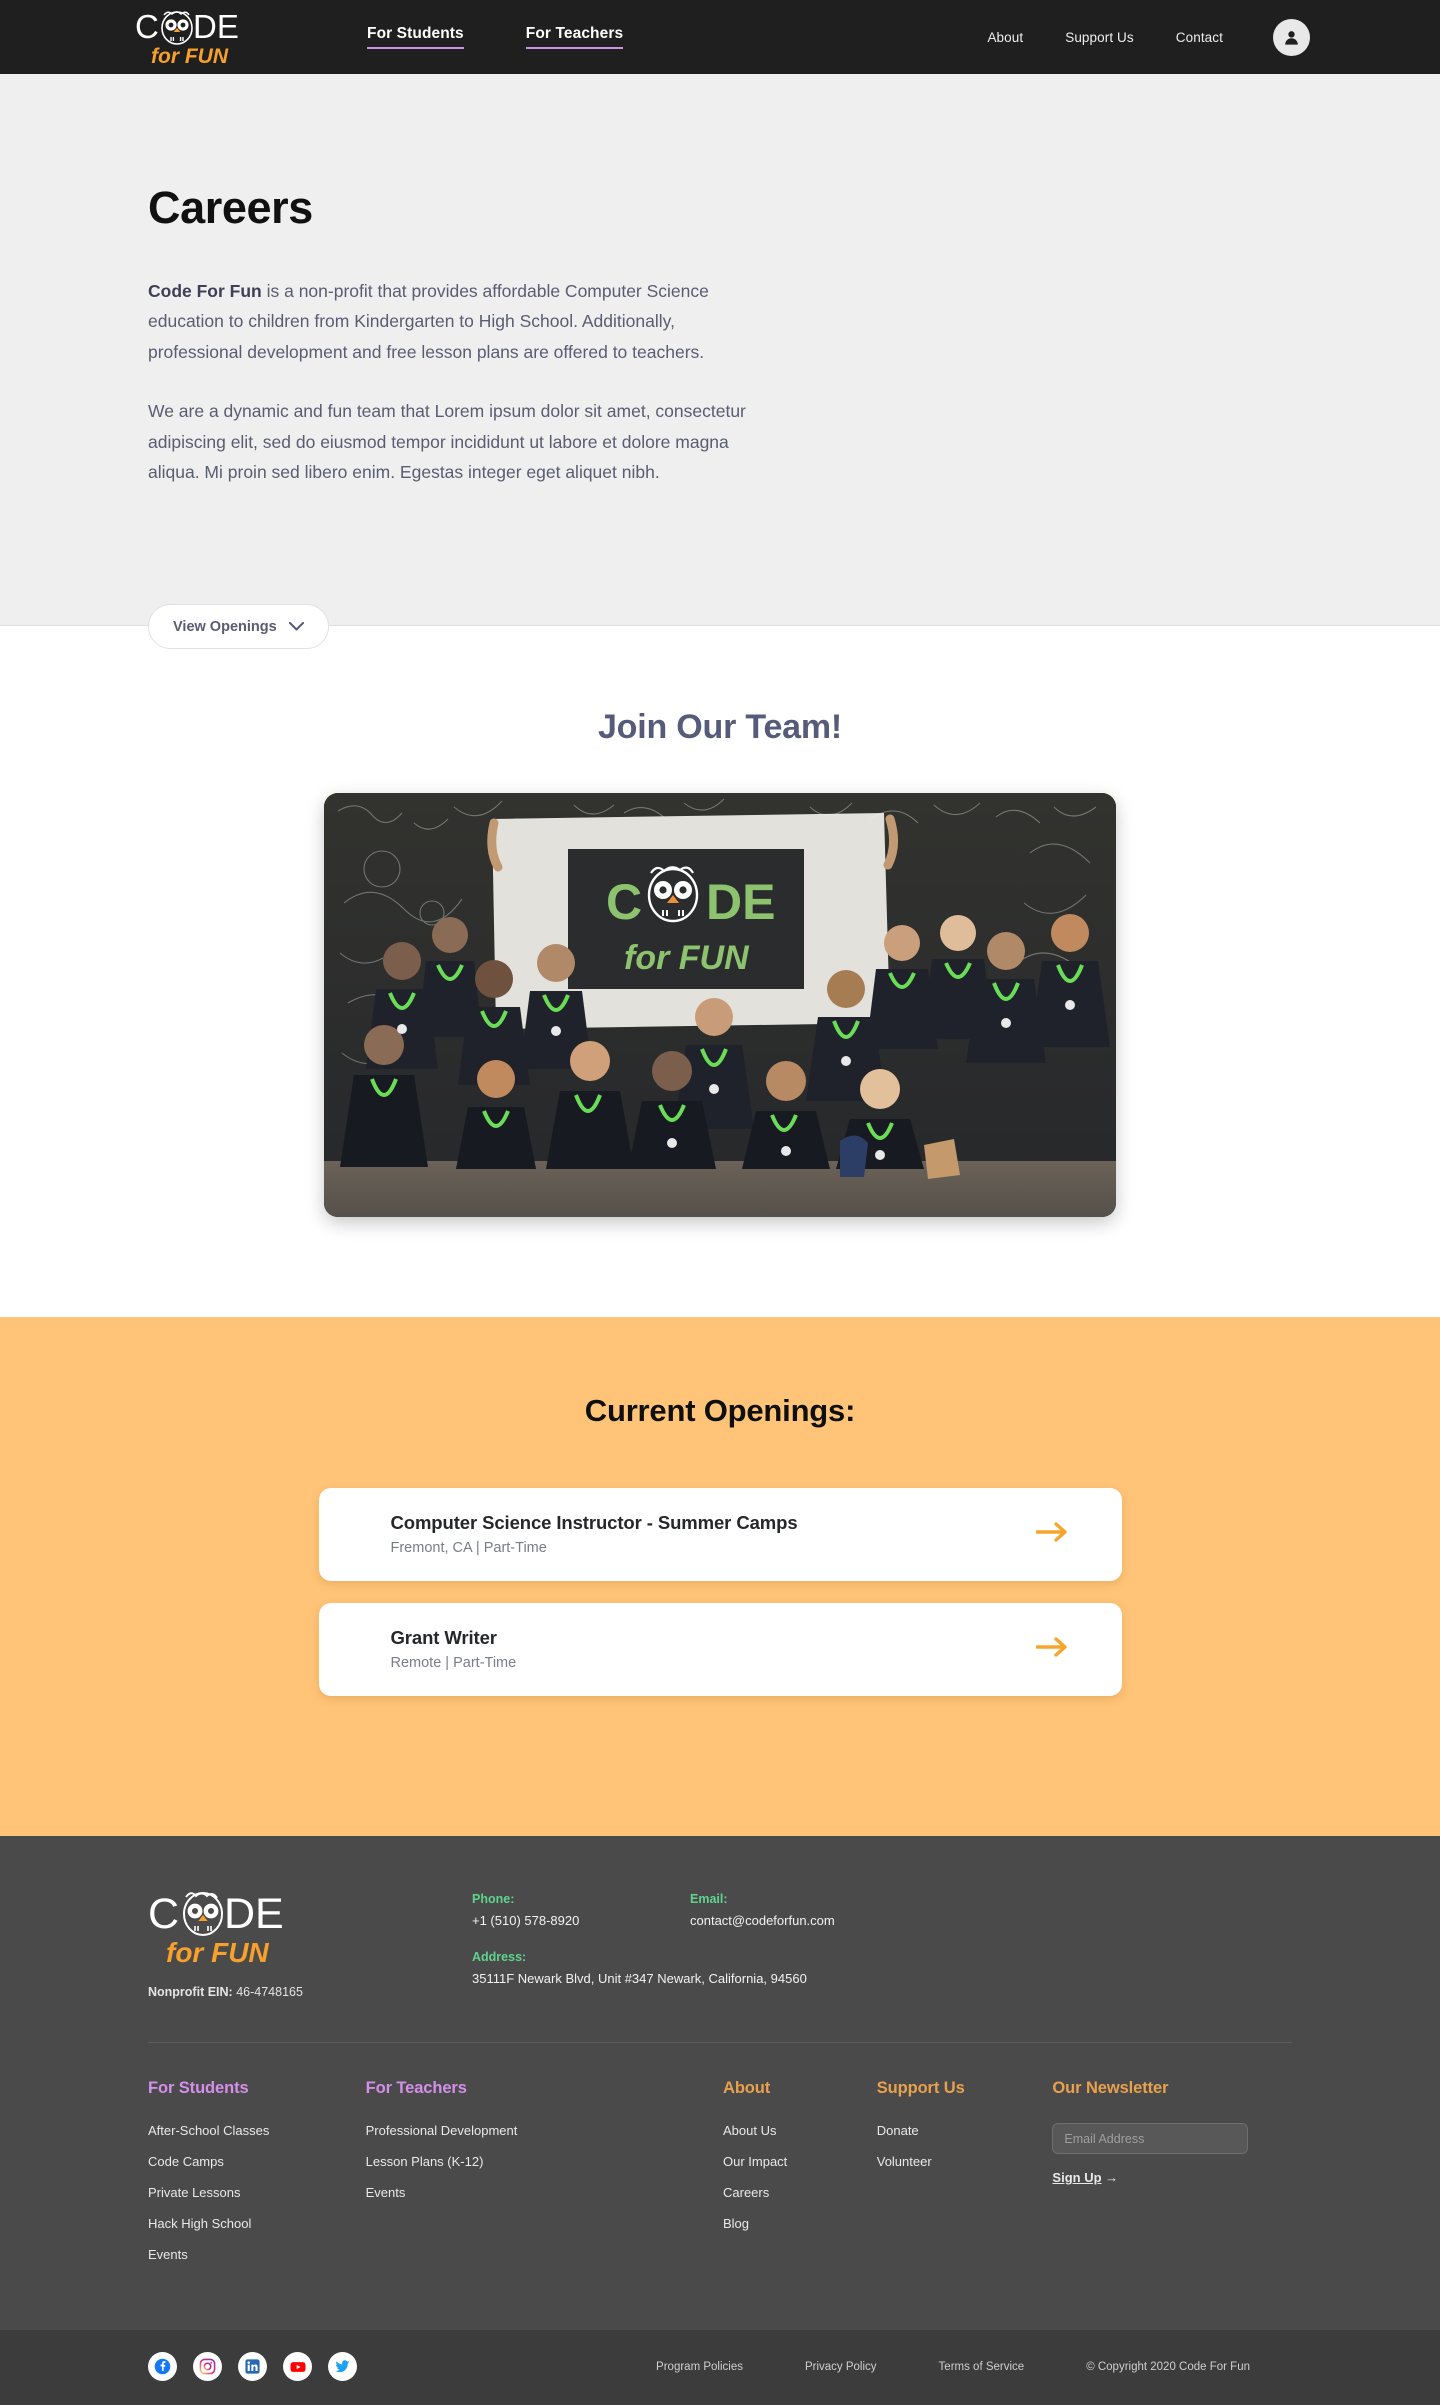 The height and width of the screenshot is (2405, 1440). Describe the element at coordinates (699, 2367) in the screenshot. I see `legal-link-program-policies: Program Policies` at that location.